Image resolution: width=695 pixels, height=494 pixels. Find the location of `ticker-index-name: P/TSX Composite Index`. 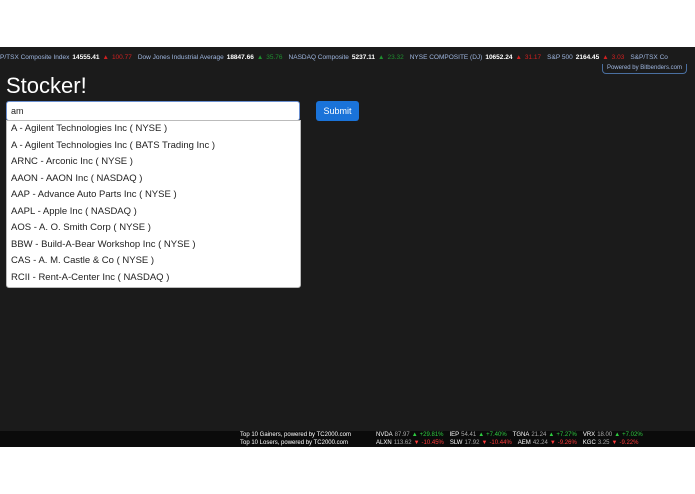

ticker-index-name: P/TSX Composite Index is located at coordinates (35, 57).